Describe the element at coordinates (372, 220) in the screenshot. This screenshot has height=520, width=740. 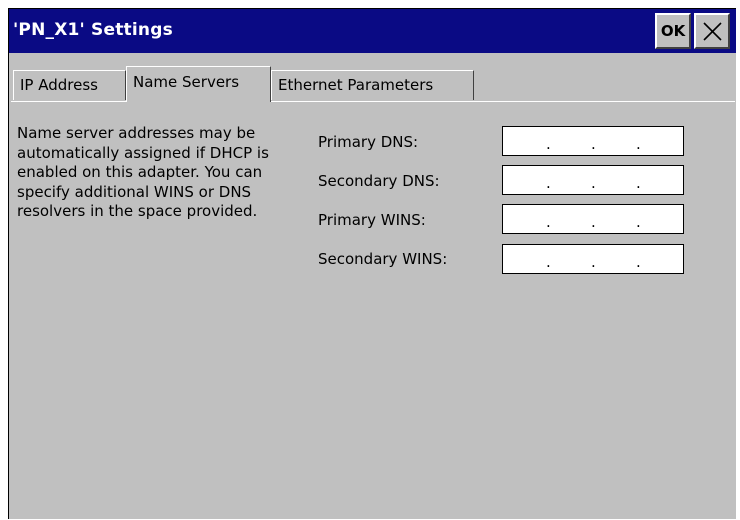
I see `primary-wins-label: Primary WINS:` at that location.